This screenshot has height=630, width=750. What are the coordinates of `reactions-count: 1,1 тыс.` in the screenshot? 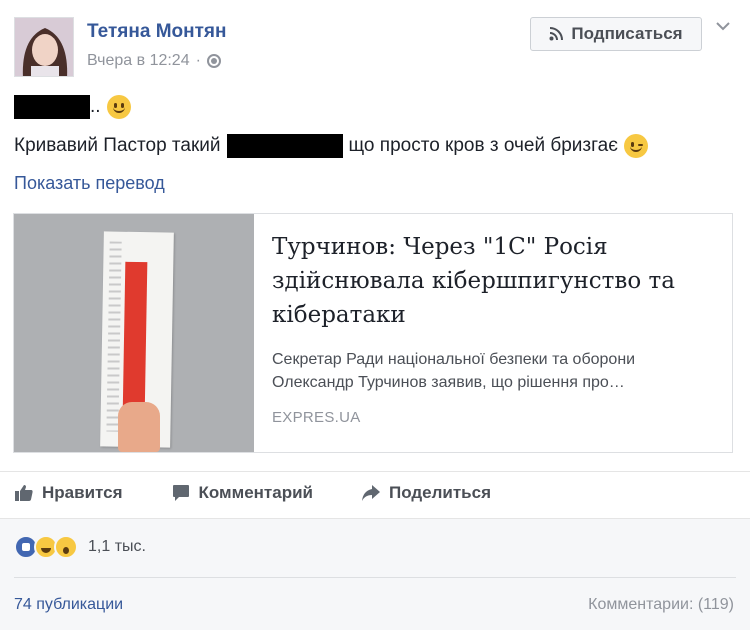 It's located at (117, 547).